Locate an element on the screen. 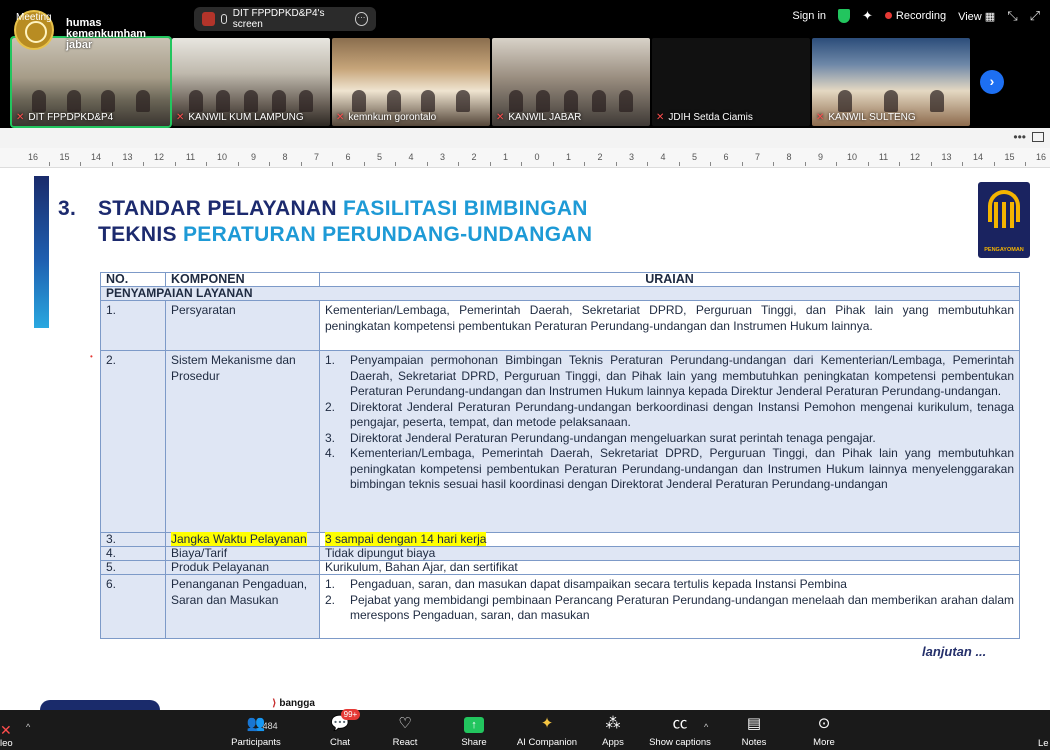 Image resolution: width=1050 pixels, height=750 pixels. header-uraian: URAIAN is located at coordinates (669, 279).